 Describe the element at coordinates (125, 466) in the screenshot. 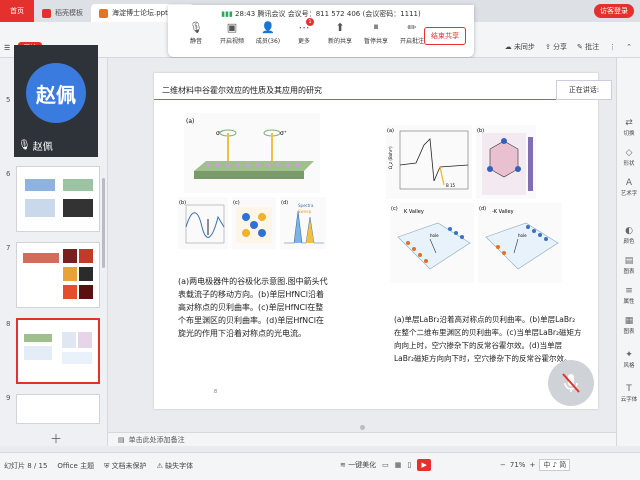

I see `doc-protect: ⛨ 文档未保护` at that location.